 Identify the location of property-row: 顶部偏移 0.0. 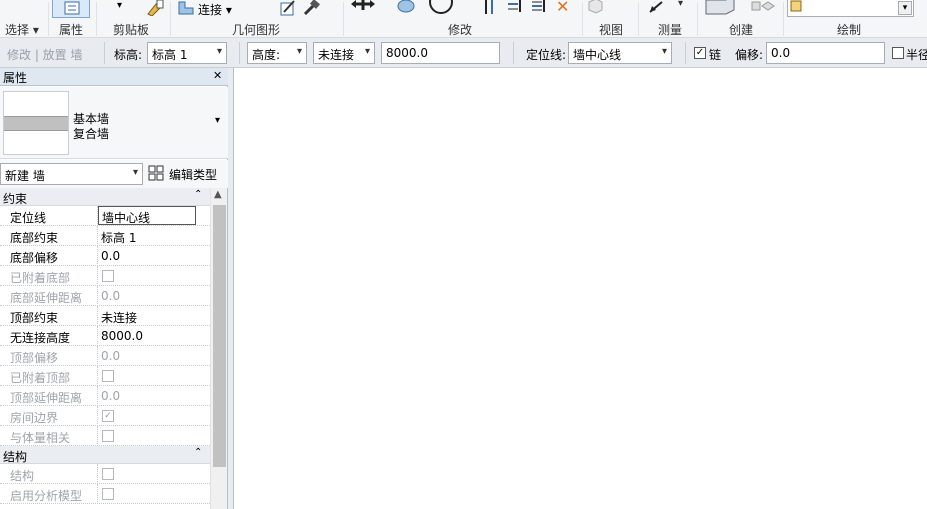
(105, 356).